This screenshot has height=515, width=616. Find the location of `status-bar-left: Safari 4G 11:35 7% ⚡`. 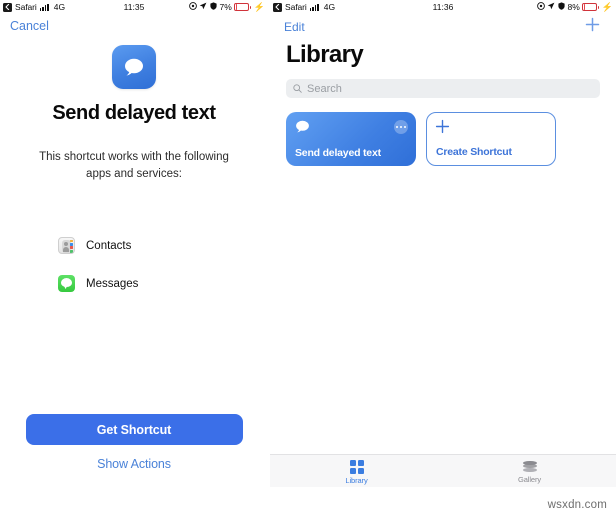

status-bar-left: Safari 4G 11:35 7% ⚡ is located at coordinates (134, 7).